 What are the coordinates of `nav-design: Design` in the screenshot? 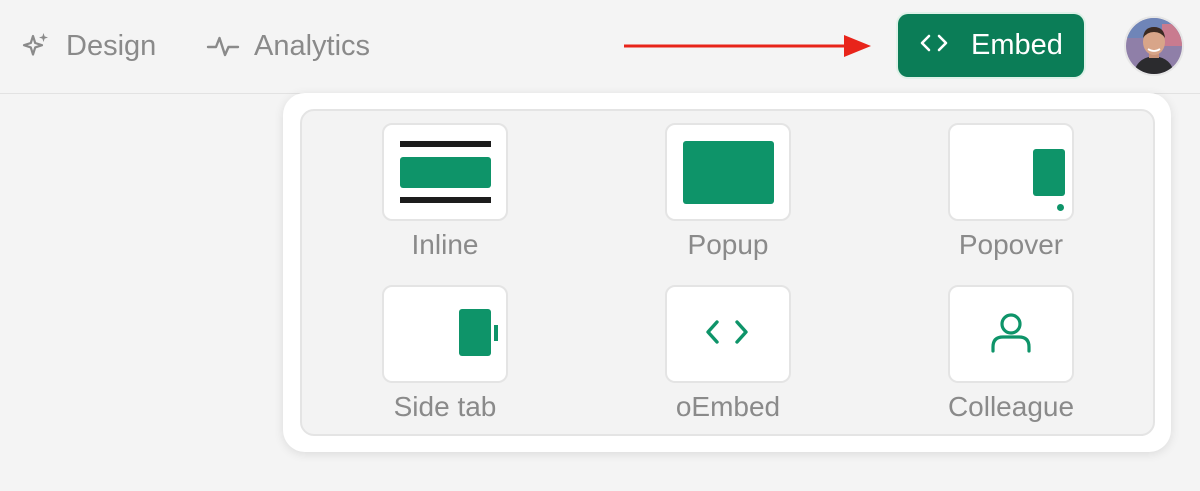 It's located at (88, 46).